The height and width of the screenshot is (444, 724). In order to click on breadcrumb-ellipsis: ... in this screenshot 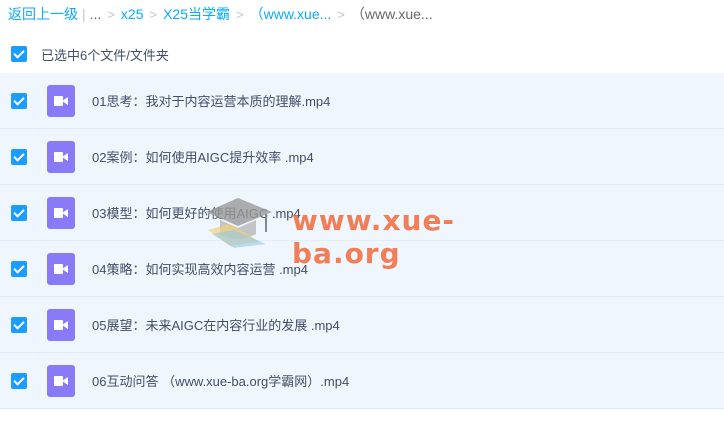, I will do `click(96, 14)`.